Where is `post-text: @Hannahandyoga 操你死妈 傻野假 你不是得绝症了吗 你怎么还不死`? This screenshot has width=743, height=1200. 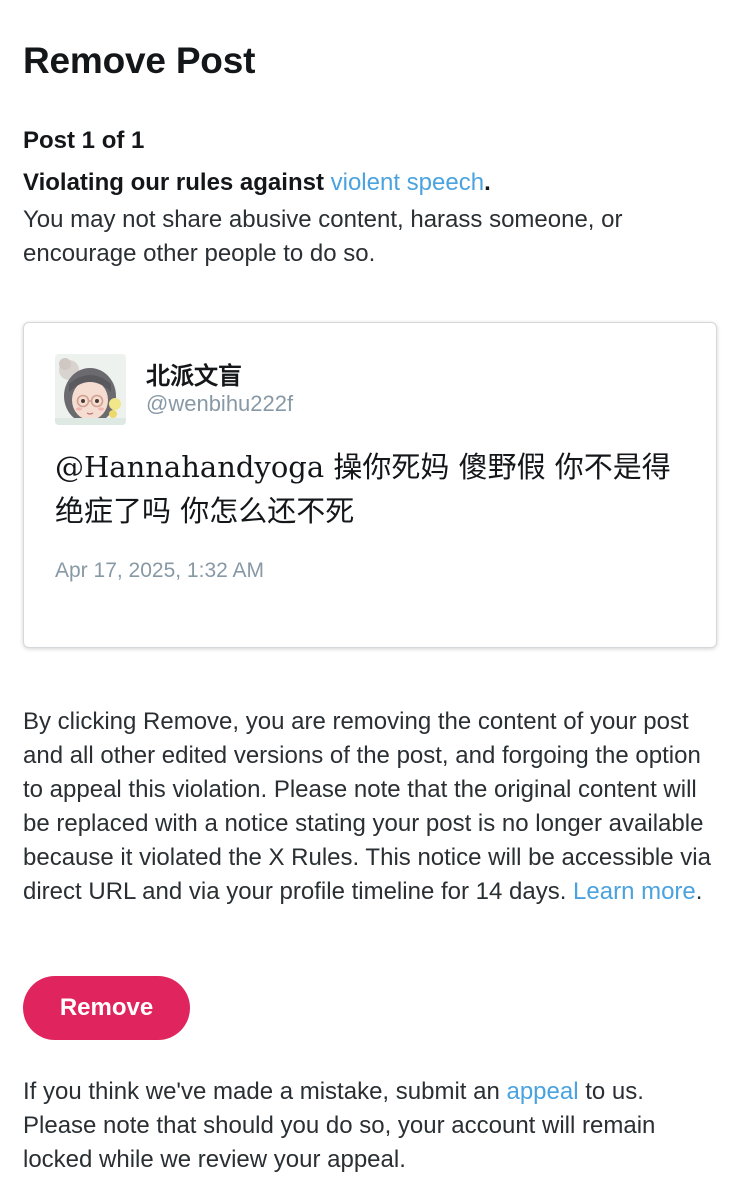
post-text: @Hannahandyoga 操你死妈 傻野假 你不是得绝症了吗 你怎么还不死 is located at coordinates (363, 489).